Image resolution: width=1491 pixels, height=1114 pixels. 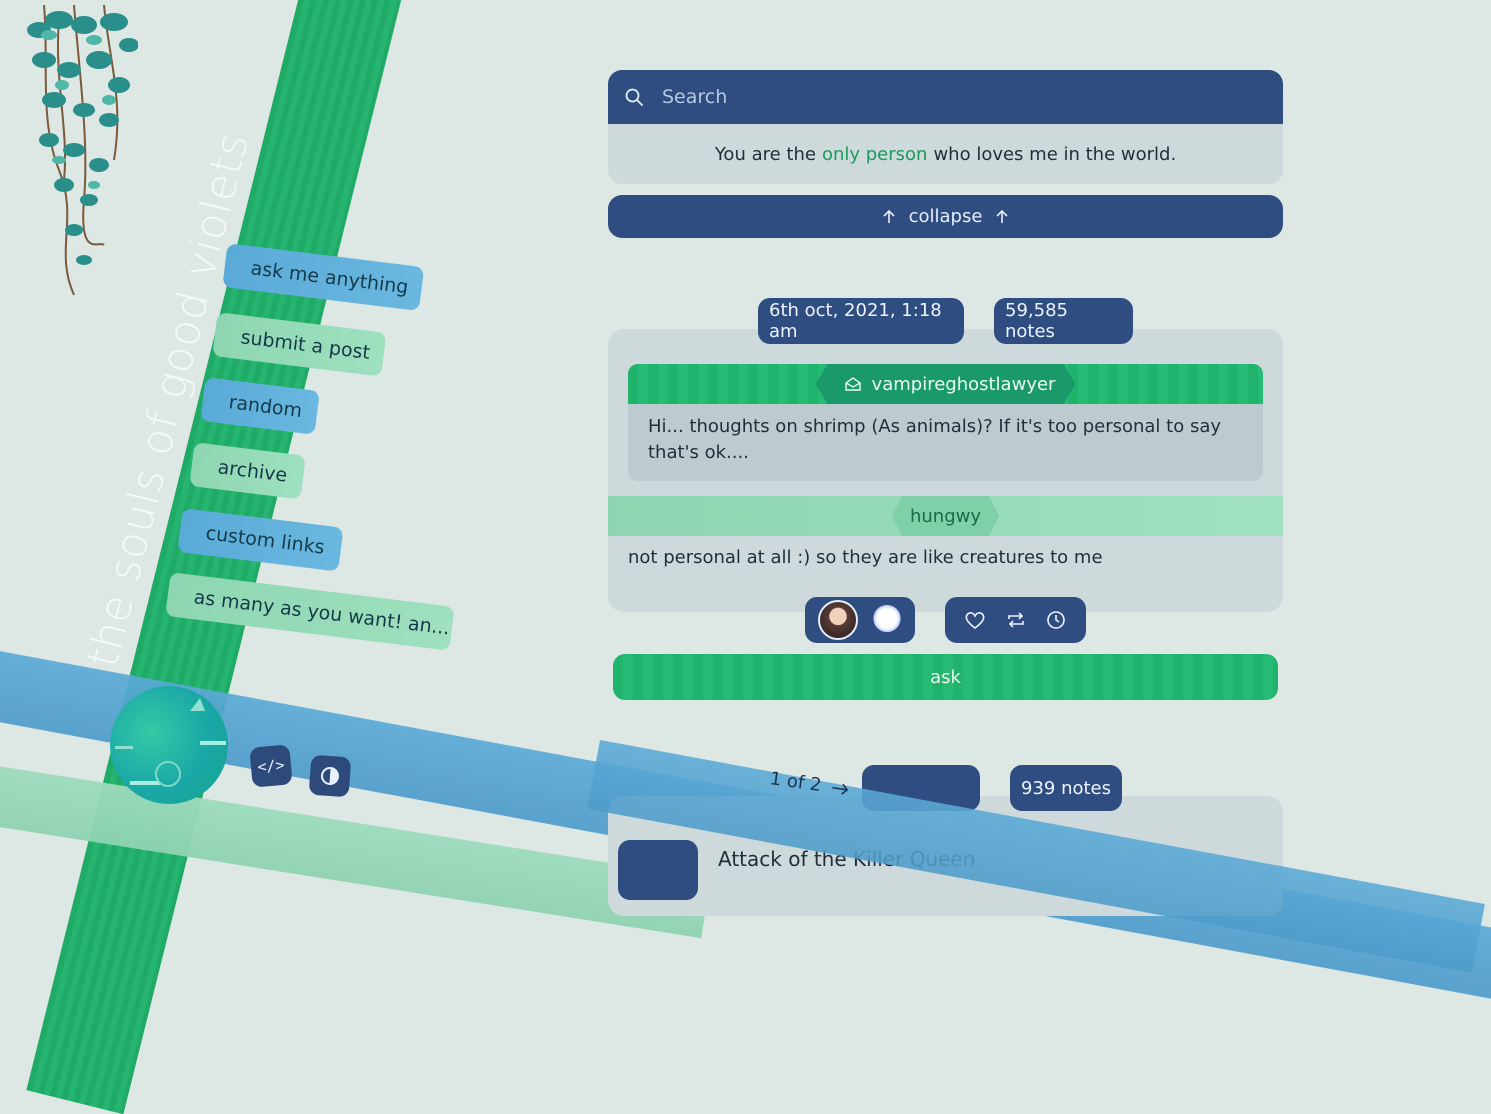 I want to click on post-notes: 59,585 notes, so click(x=1063, y=321).